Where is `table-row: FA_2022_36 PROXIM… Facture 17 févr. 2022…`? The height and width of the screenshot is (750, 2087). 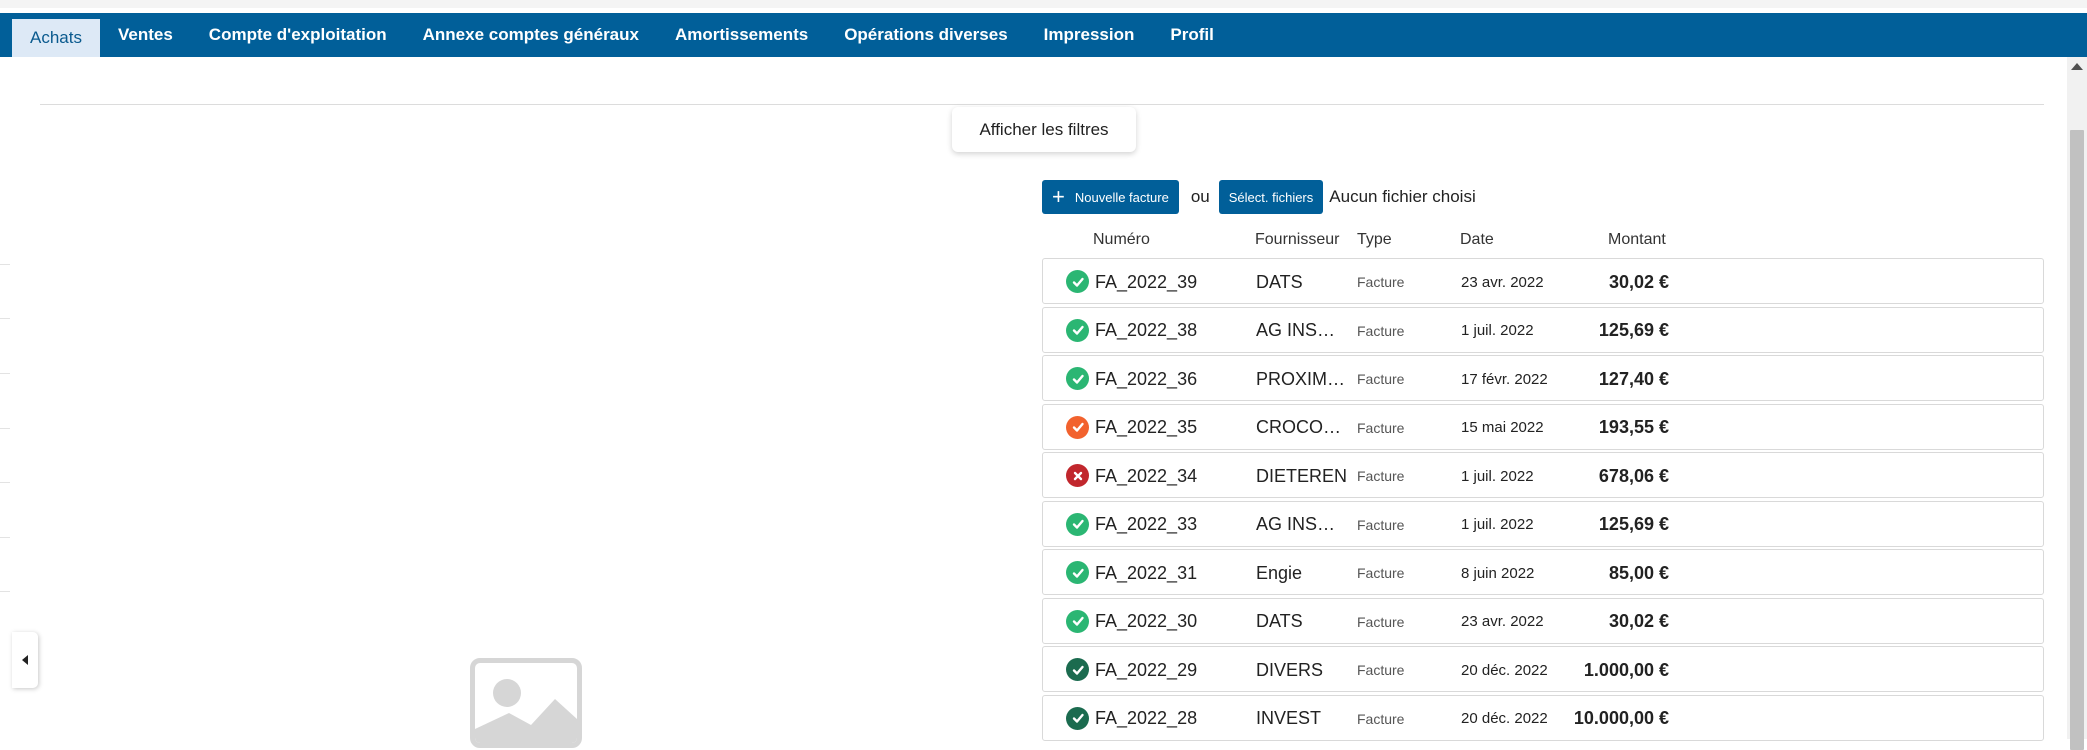
table-row: FA_2022_36 PROXIM… Facture 17 févr. 2022… is located at coordinates (1543, 378).